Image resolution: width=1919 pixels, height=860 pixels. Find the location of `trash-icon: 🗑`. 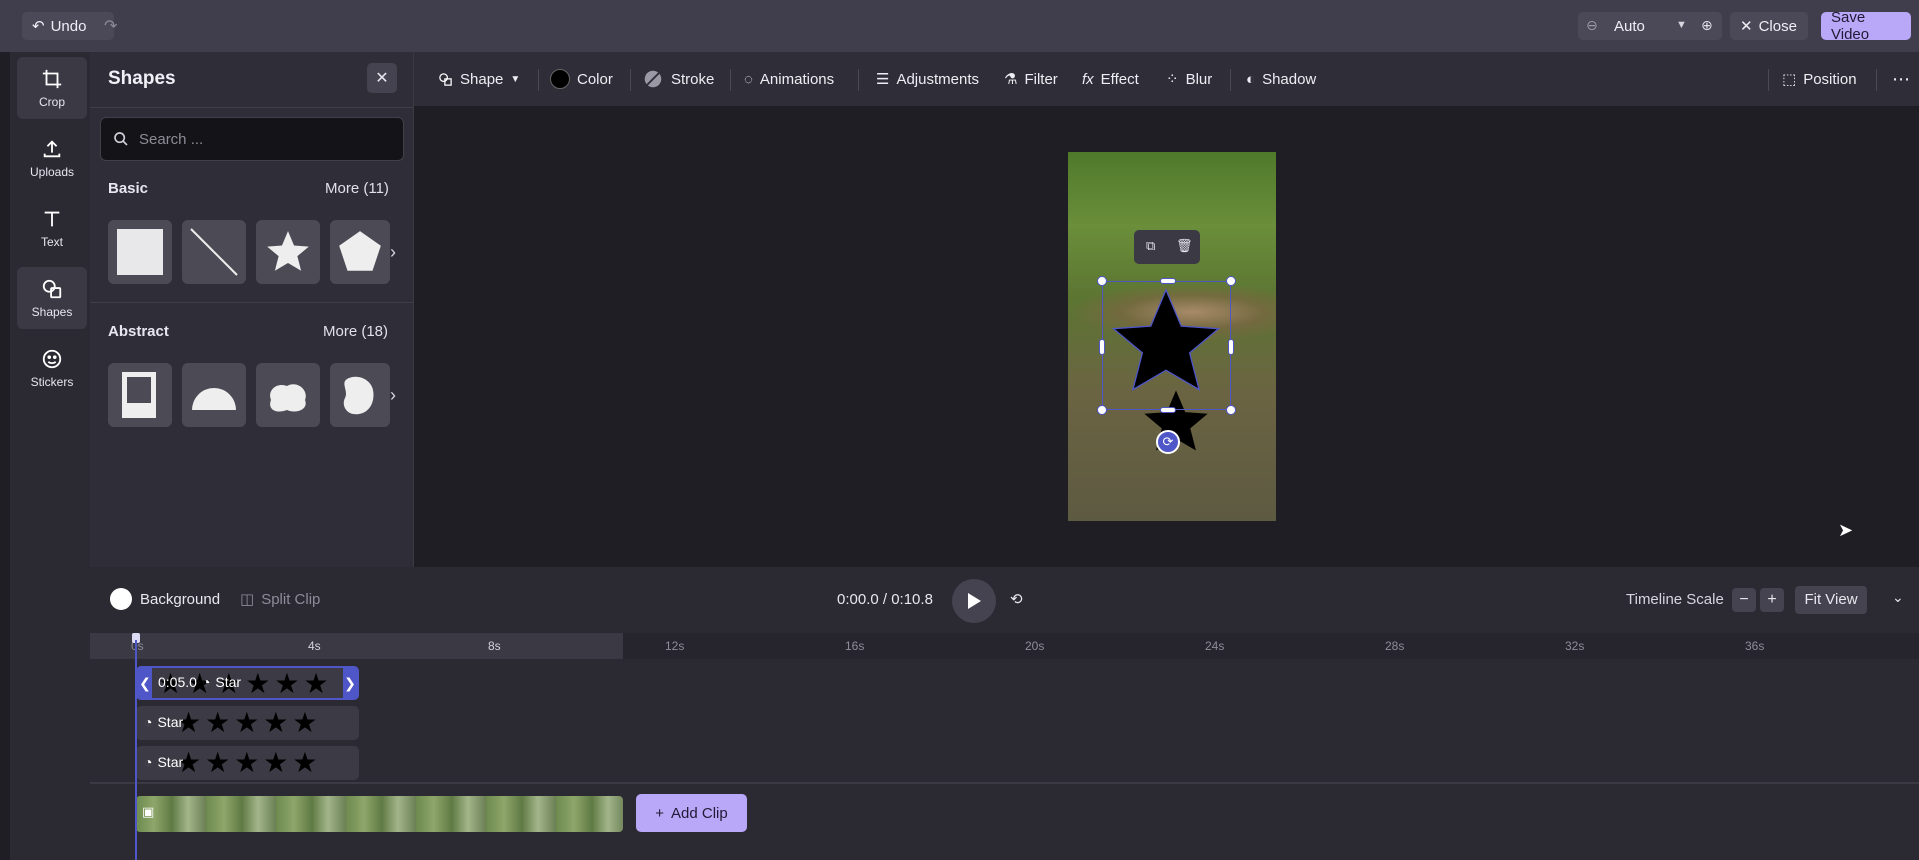

trash-icon: 🗑 is located at coordinates (1184, 246).